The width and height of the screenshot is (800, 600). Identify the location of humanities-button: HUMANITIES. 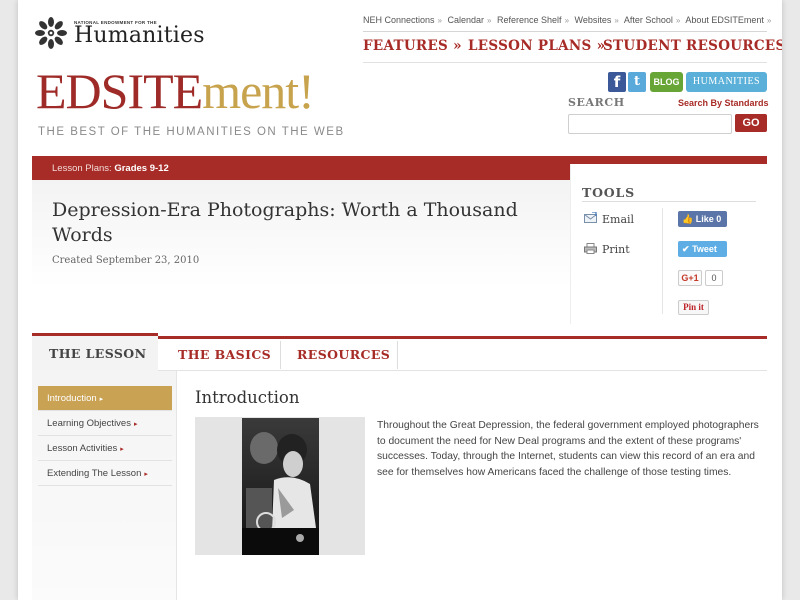
(726, 82).